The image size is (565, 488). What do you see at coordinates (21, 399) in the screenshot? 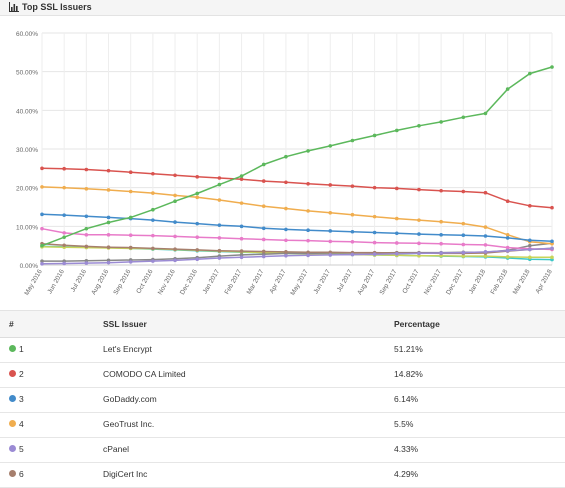
I see `cell-rank: 3` at bounding box center [21, 399].